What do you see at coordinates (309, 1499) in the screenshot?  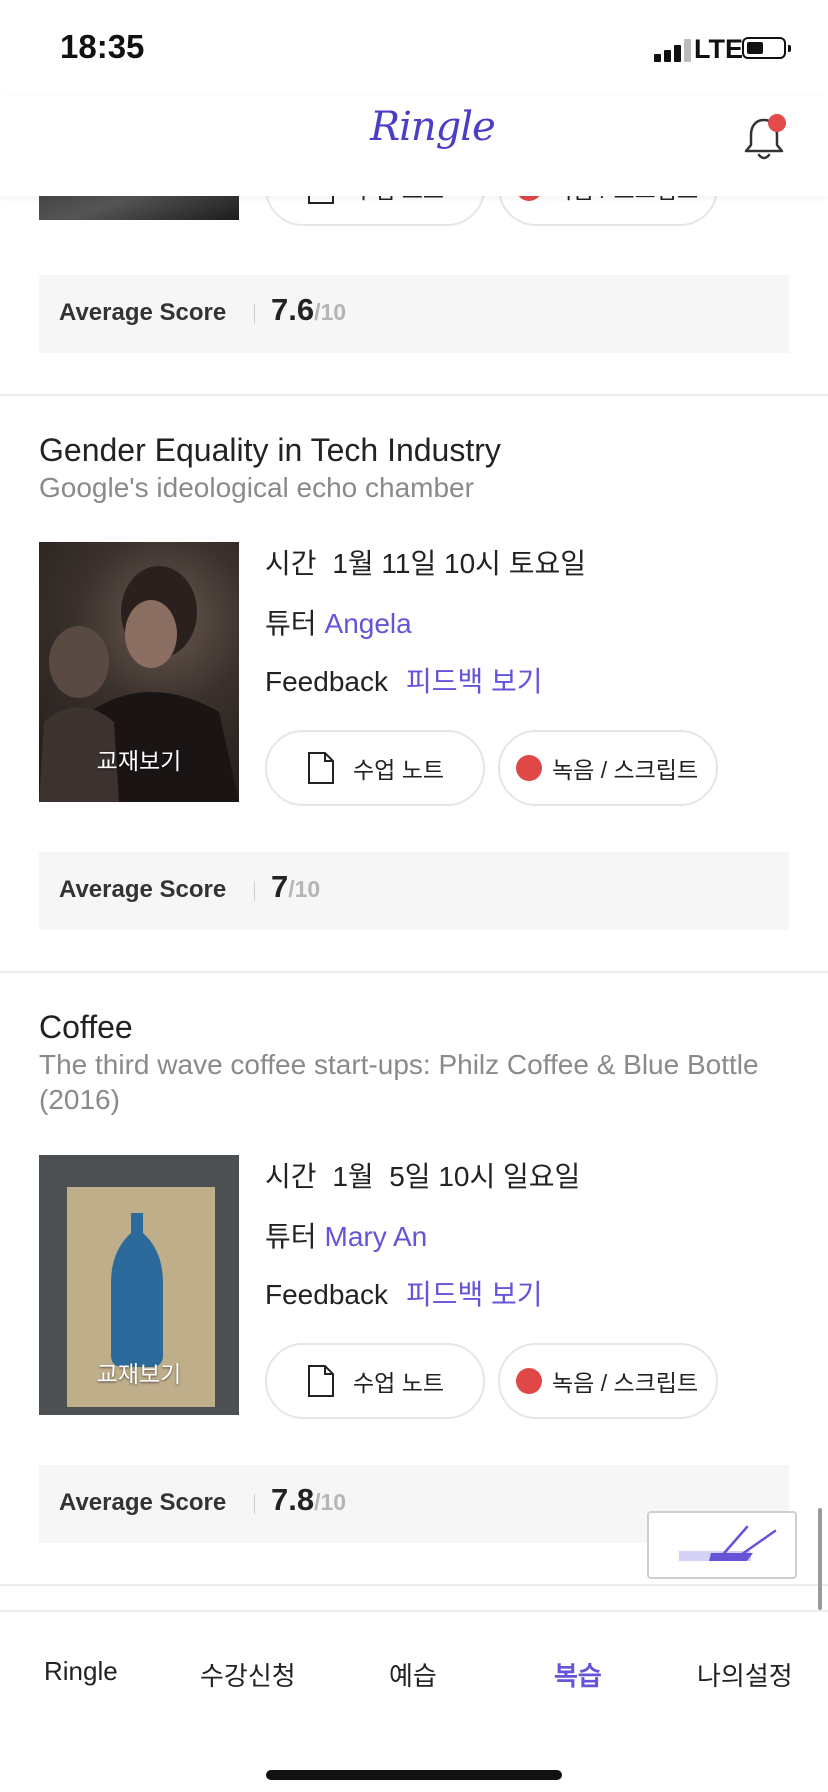 I see `average-score-value: 7.8/10` at bounding box center [309, 1499].